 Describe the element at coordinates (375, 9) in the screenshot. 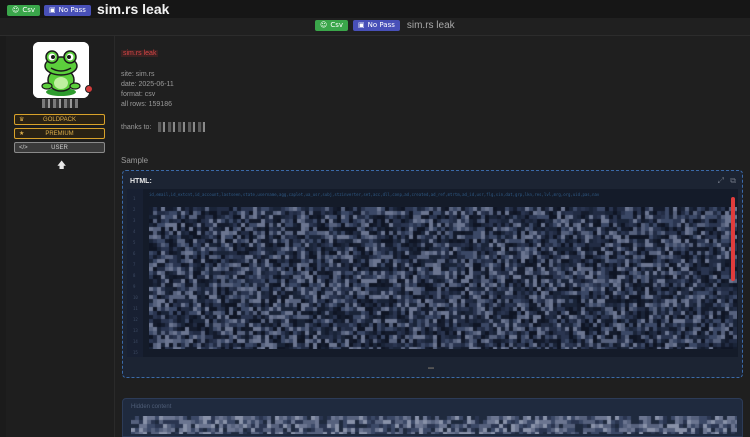

I see `top-bar: ☺ Csv ▣ No Pass sim.rs leak` at that location.